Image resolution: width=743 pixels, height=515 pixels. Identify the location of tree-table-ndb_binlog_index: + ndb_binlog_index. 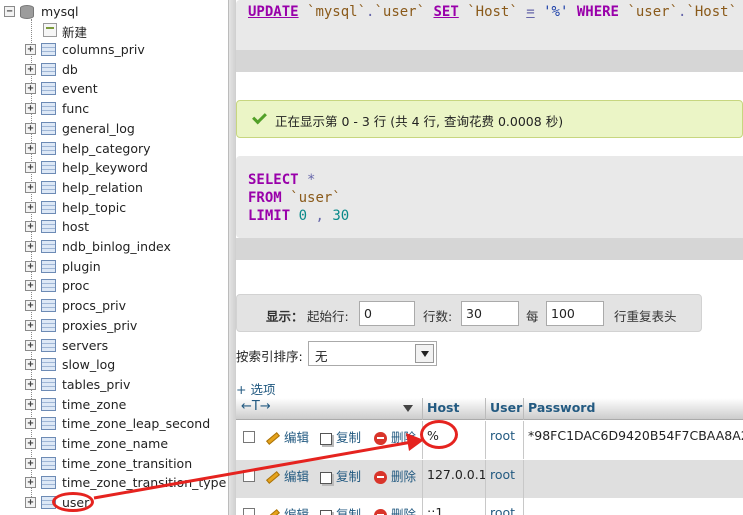
(114, 247).